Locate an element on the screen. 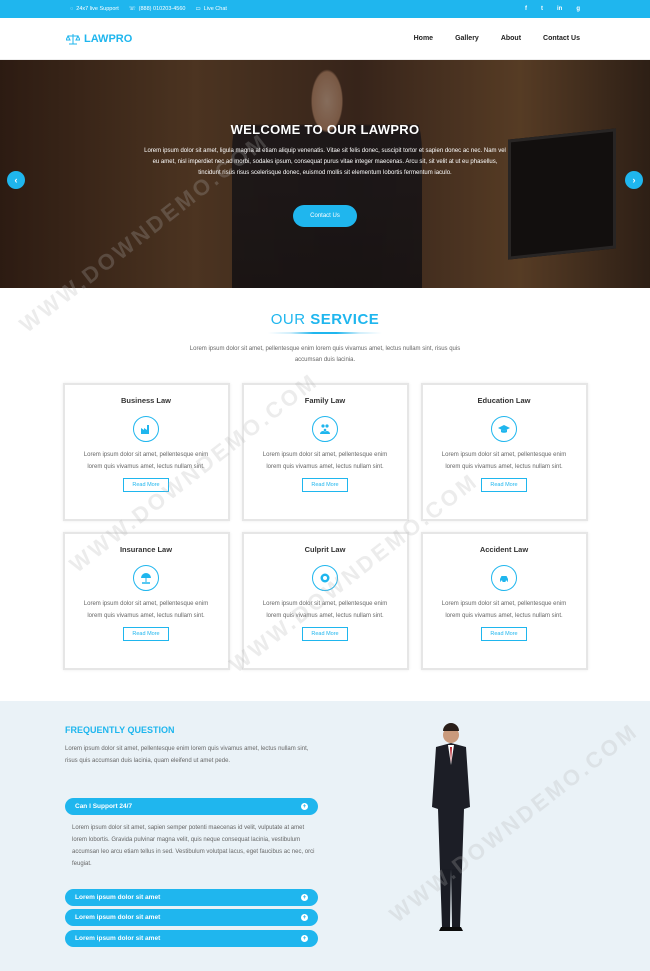 The width and height of the screenshot is (650, 971). phone-icon: ☏ is located at coordinates (132, 9).